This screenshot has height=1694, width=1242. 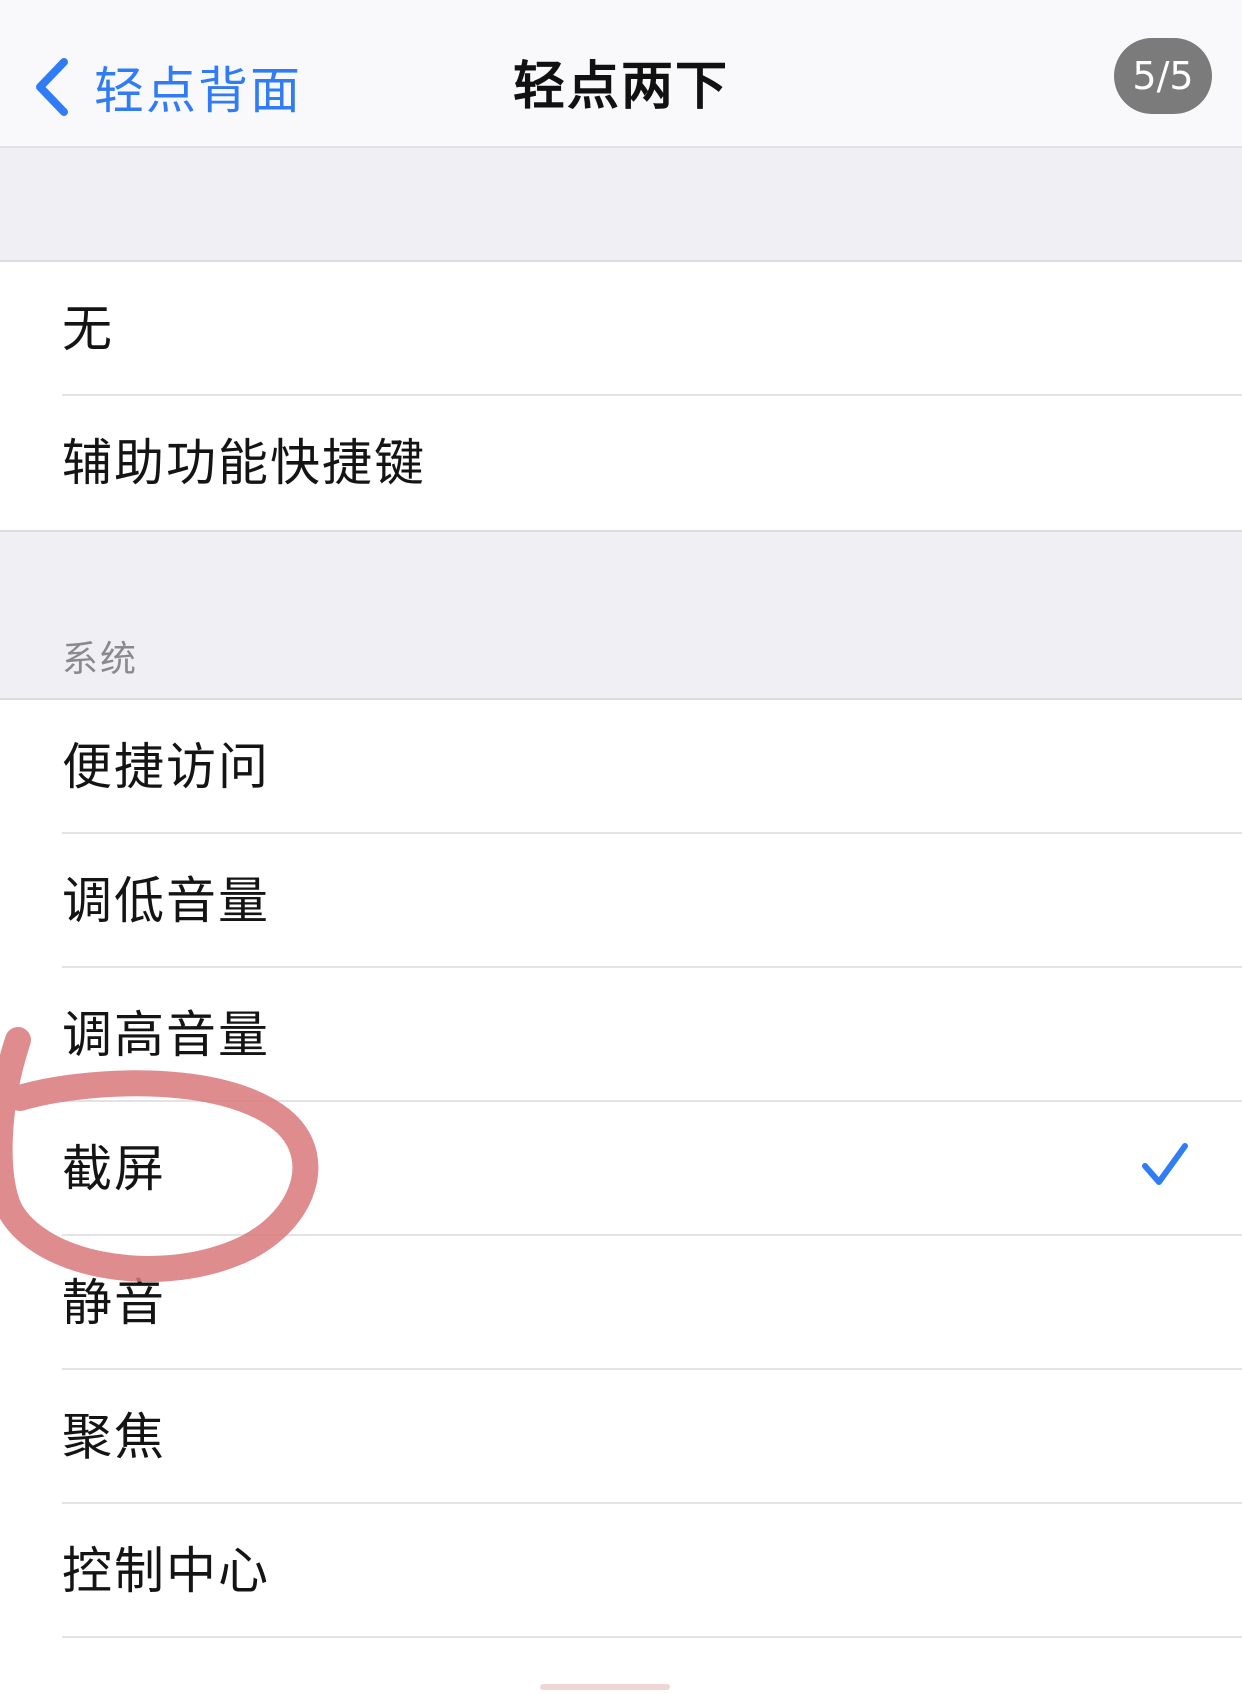 What do you see at coordinates (114, 1437) in the screenshot?
I see `option-label: 聚焦` at bounding box center [114, 1437].